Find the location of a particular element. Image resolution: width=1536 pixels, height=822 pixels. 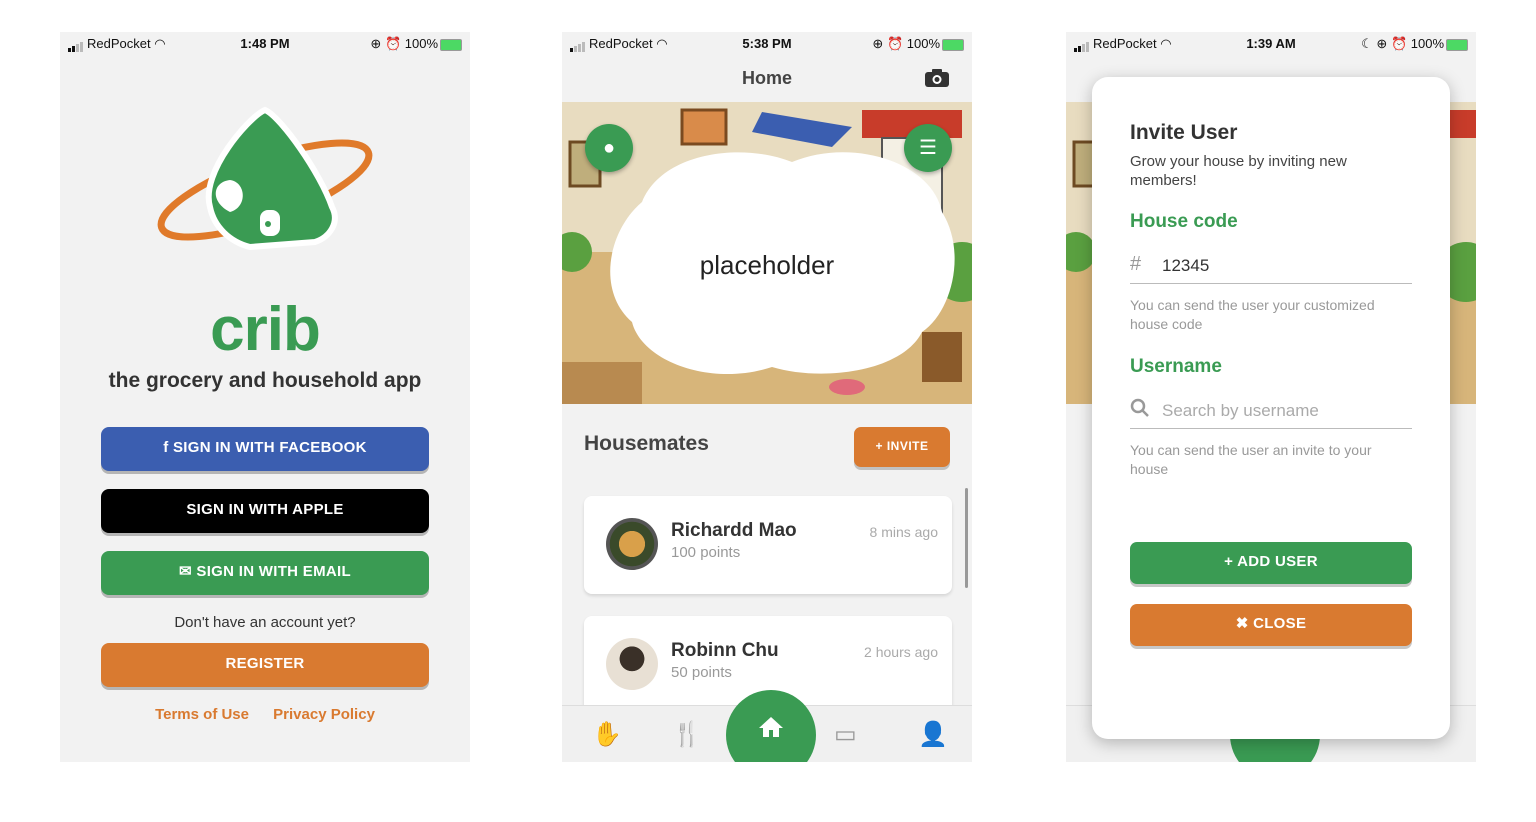

house-code-field: # 12345 is located at coordinates (1271, 266).